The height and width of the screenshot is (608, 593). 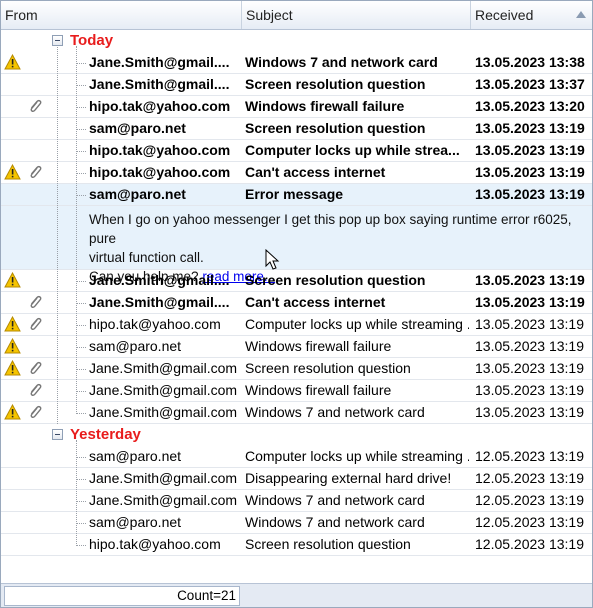 What do you see at coordinates (206, 595) in the screenshot?
I see `count-label: Count=21` at bounding box center [206, 595].